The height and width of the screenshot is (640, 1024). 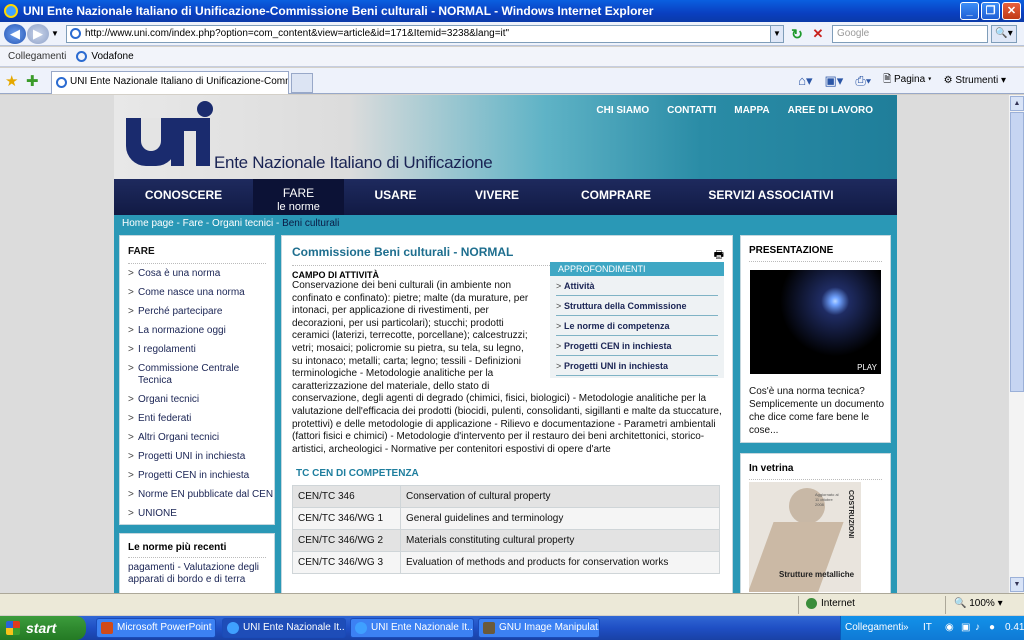 What do you see at coordinates (201, 495) in the screenshot?
I see `left-menu-item: Norme EN pubblicate dal CEN` at bounding box center [201, 495].